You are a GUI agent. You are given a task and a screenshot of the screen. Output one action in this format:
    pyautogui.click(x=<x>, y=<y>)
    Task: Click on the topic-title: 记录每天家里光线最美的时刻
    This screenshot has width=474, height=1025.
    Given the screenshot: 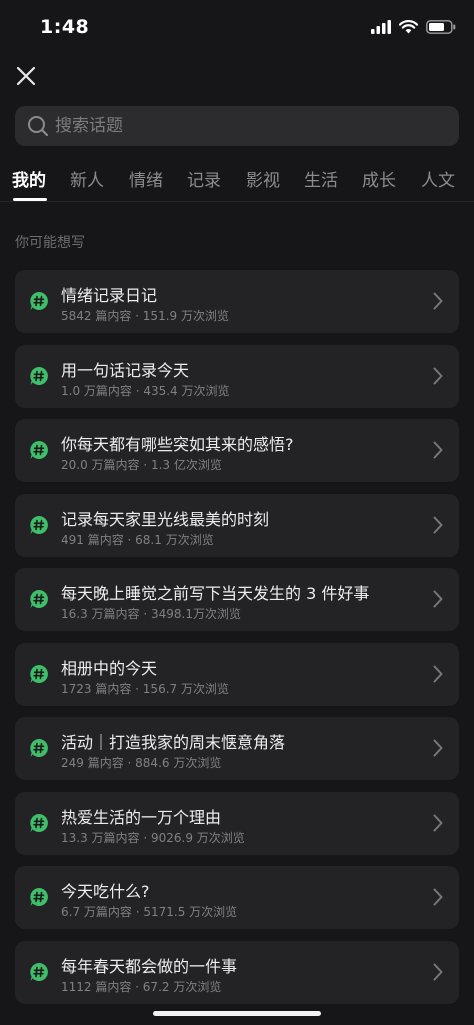 What is the action you would take?
    pyautogui.click(x=165, y=519)
    